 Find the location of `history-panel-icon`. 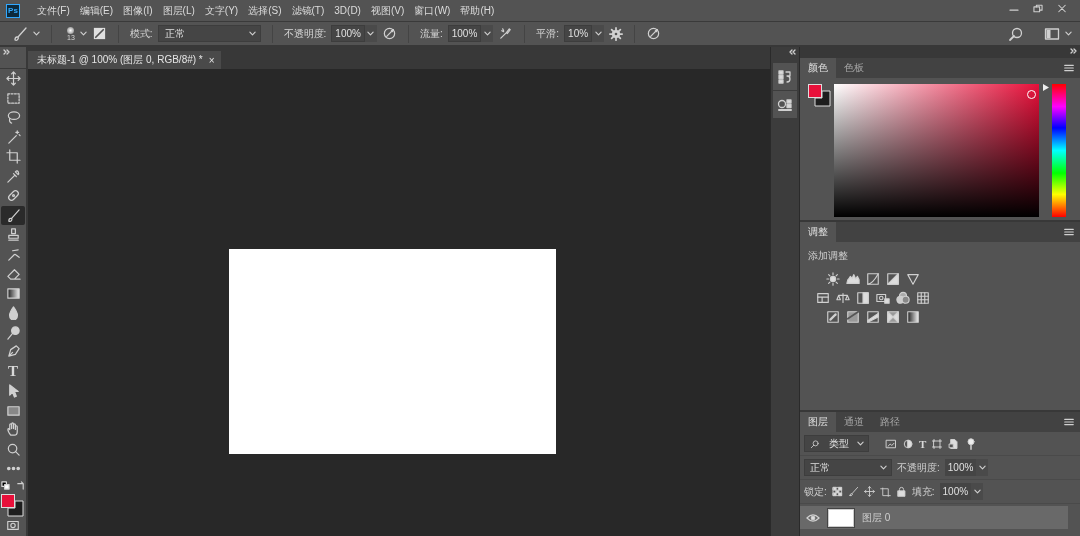

history-panel-icon is located at coordinates (785, 76).